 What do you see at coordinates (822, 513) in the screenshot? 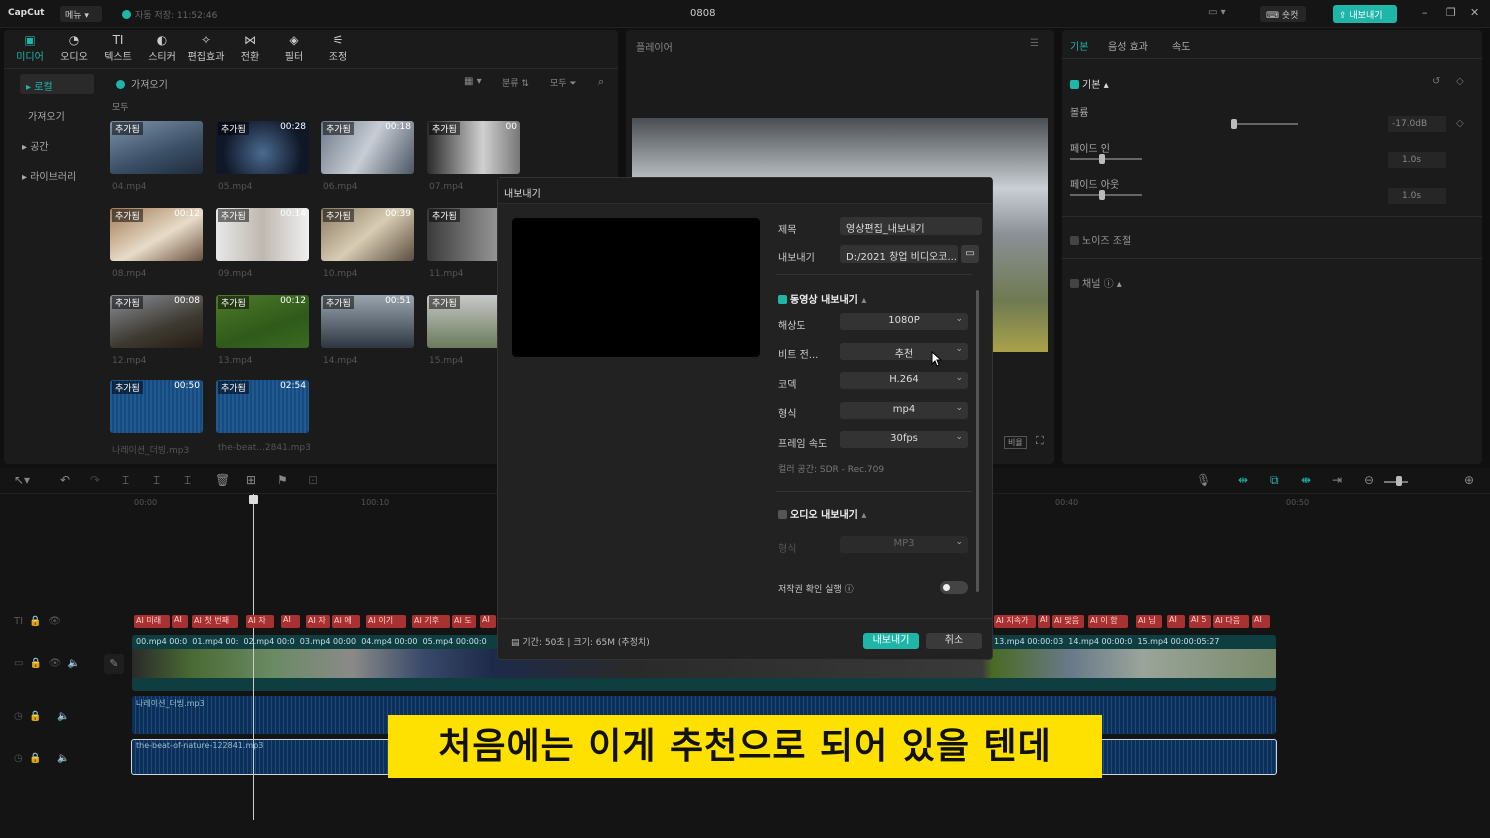
I see `audio-export-section: 오디오 내보내기 ▴` at bounding box center [822, 513].